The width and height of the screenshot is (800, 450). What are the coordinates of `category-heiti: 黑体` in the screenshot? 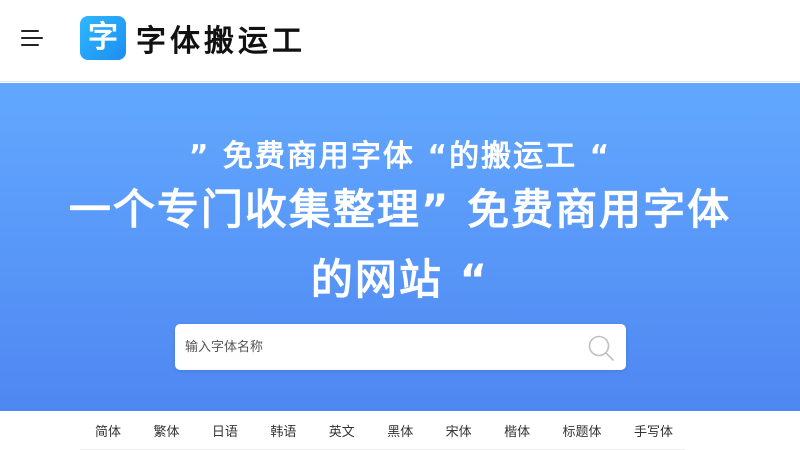 It's located at (400, 430).